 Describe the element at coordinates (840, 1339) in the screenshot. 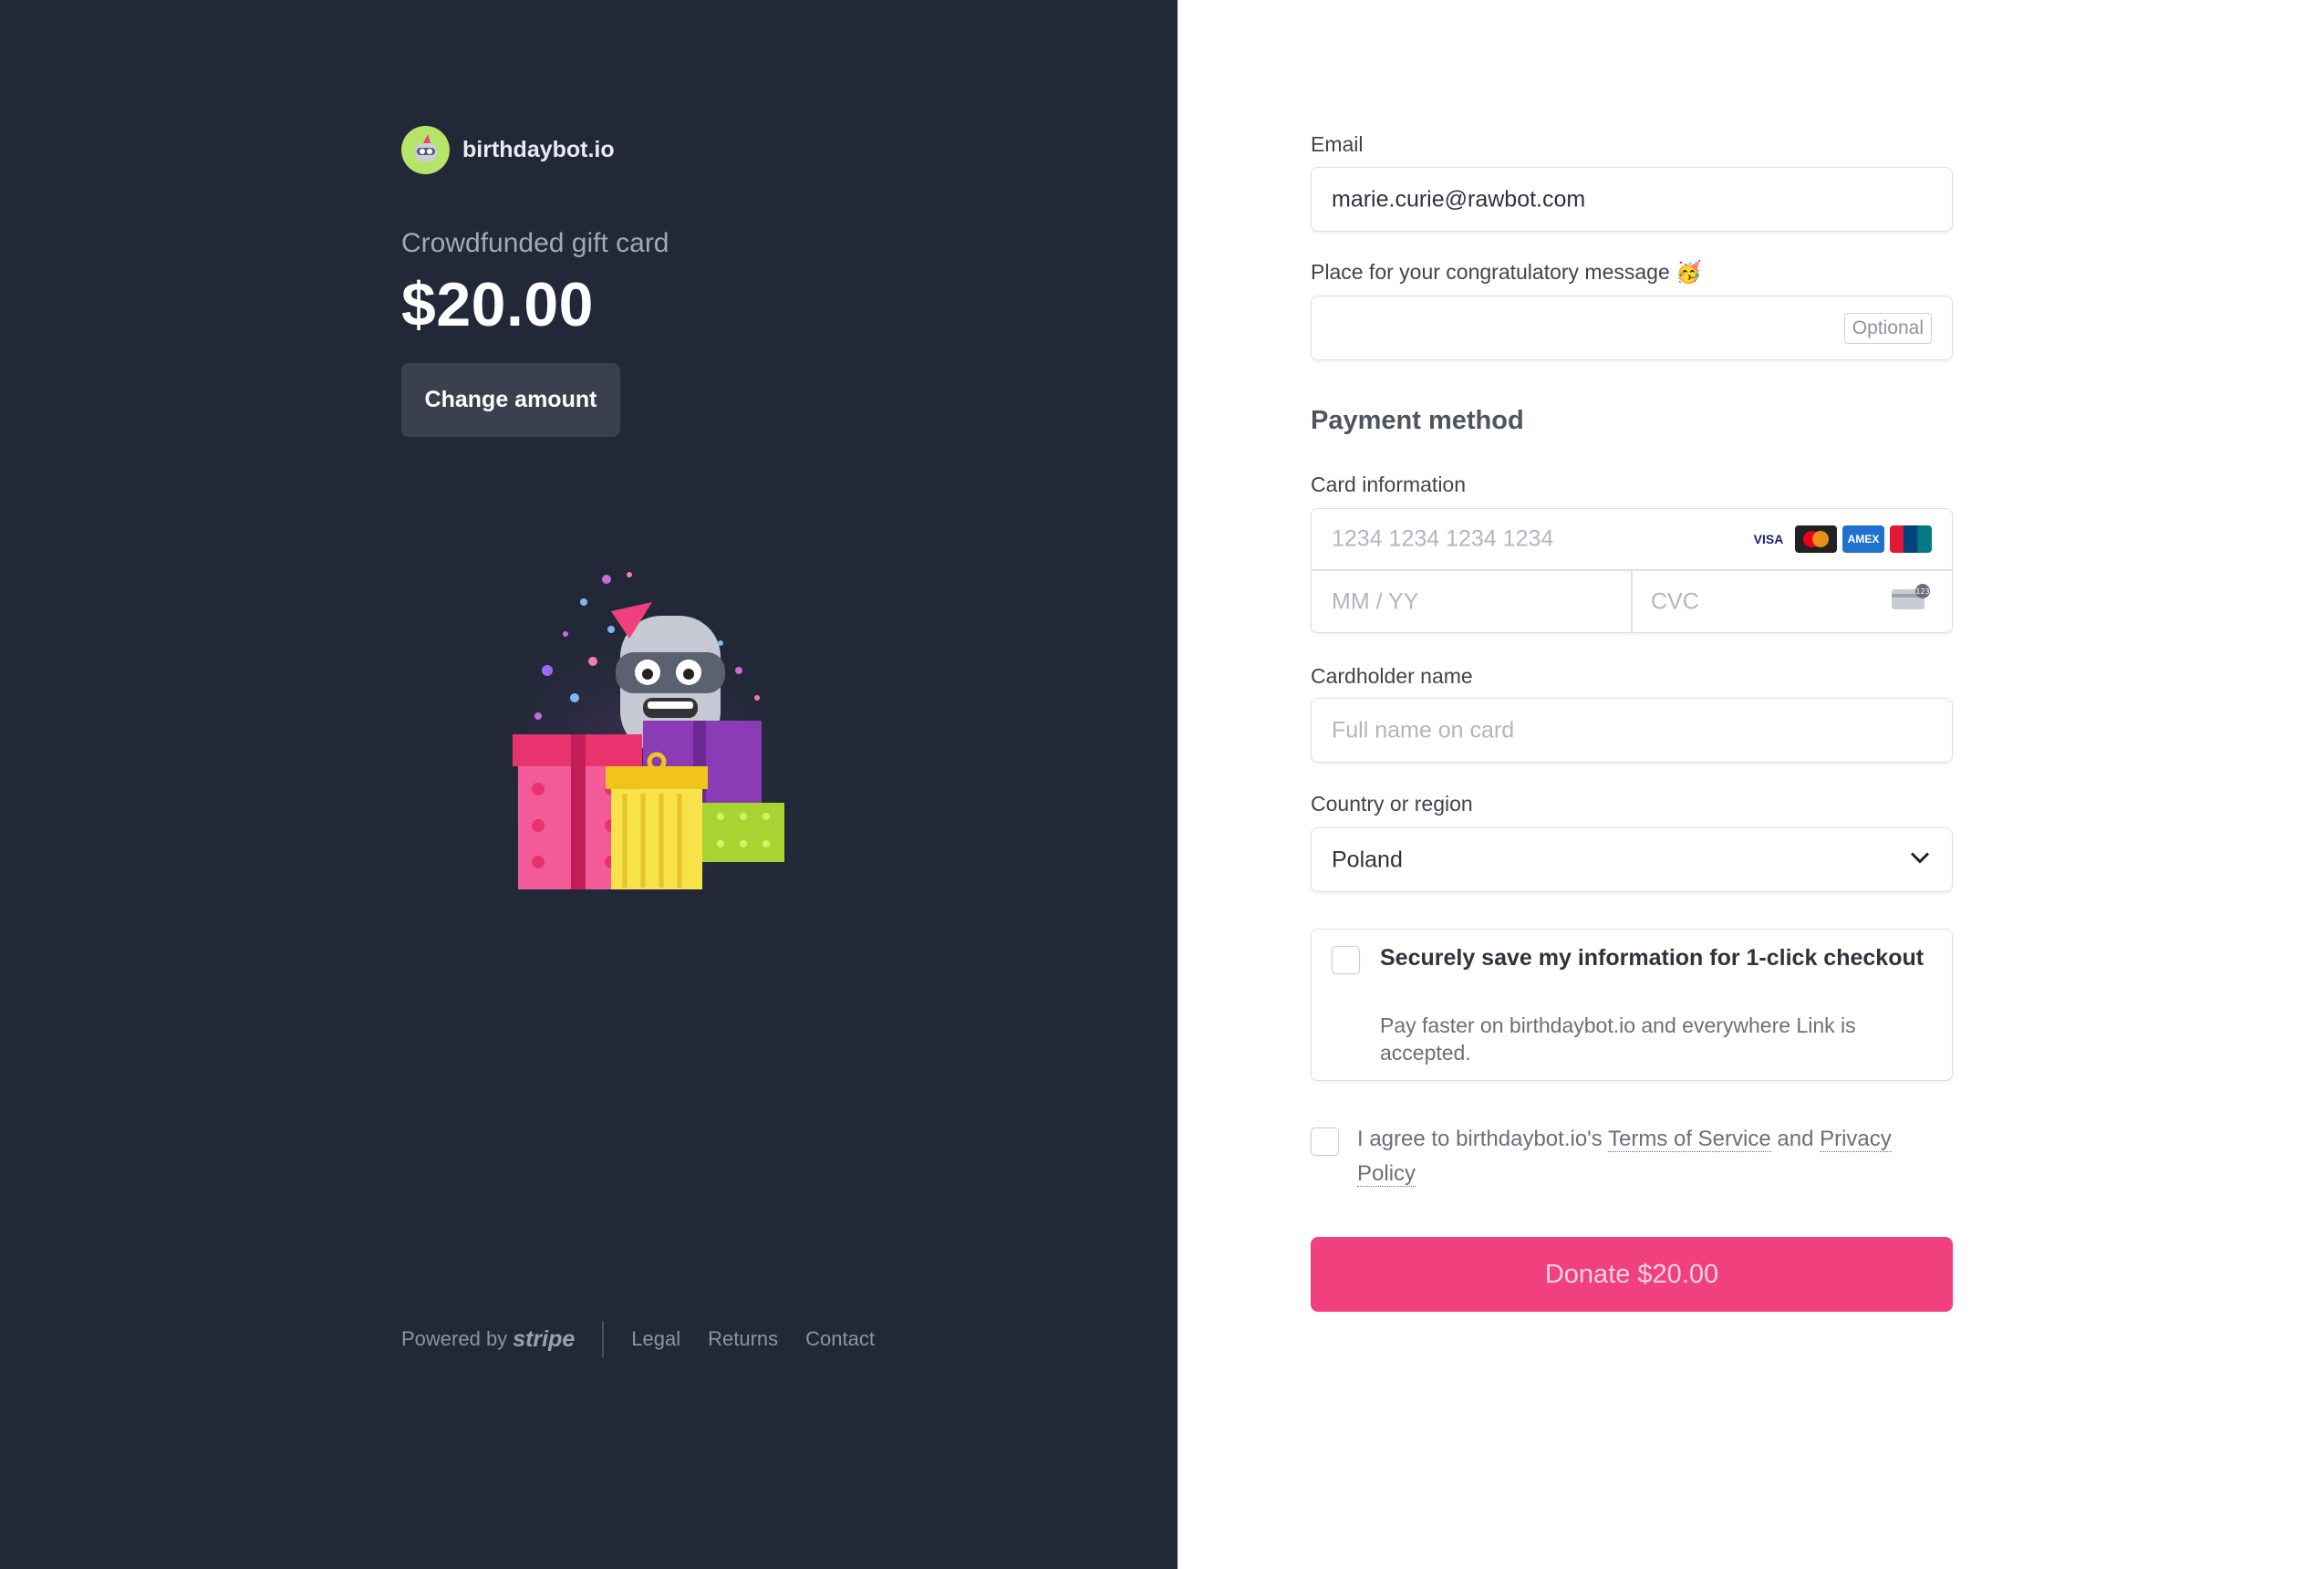

I see `footer-link-contact: Contact` at that location.